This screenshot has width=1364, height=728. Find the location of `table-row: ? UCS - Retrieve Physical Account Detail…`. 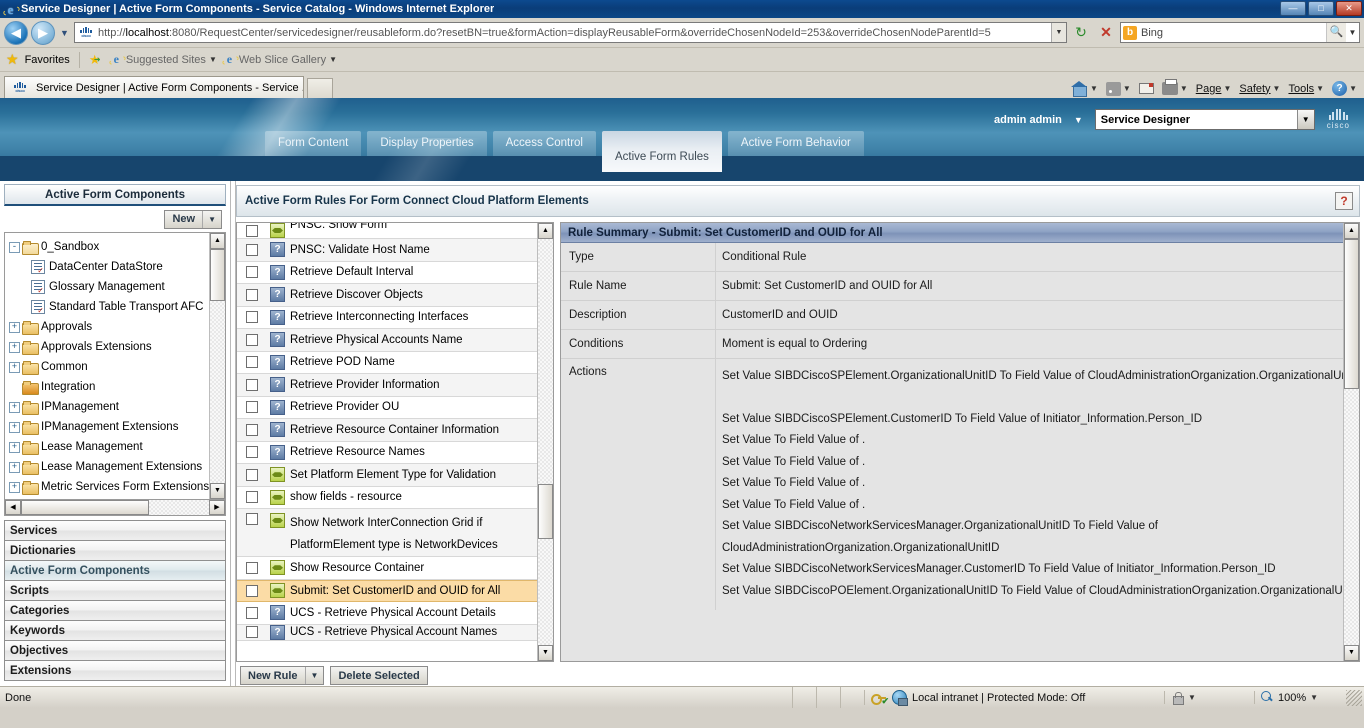

table-row: ? UCS - Retrieve Physical Account Detail… is located at coordinates (387, 613).